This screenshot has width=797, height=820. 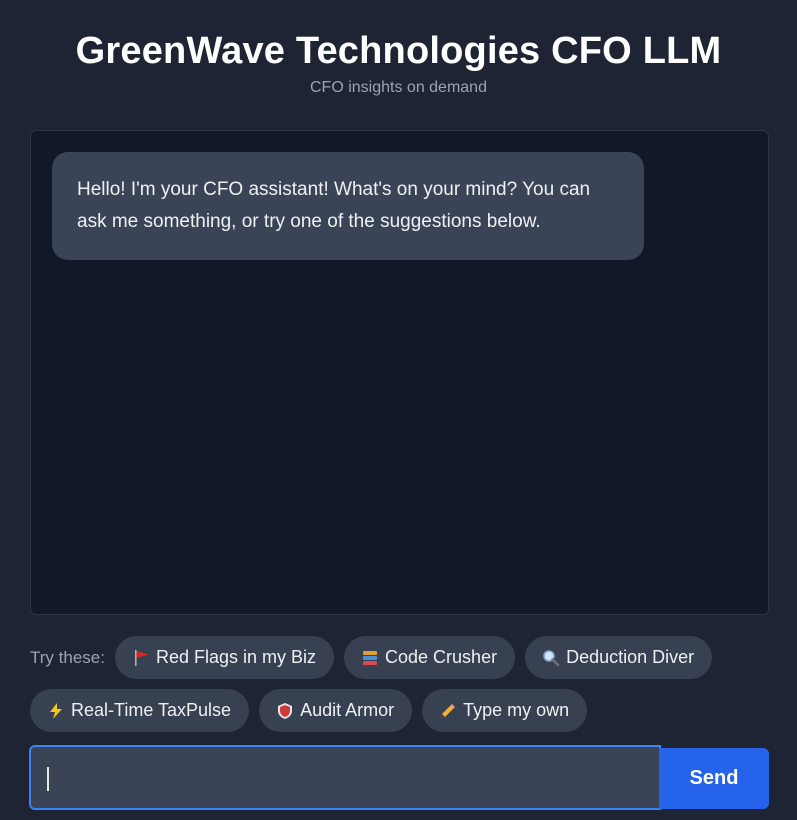 I want to click on suggestion-red-flags: Red Flags in my Biz, so click(x=224, y=657).